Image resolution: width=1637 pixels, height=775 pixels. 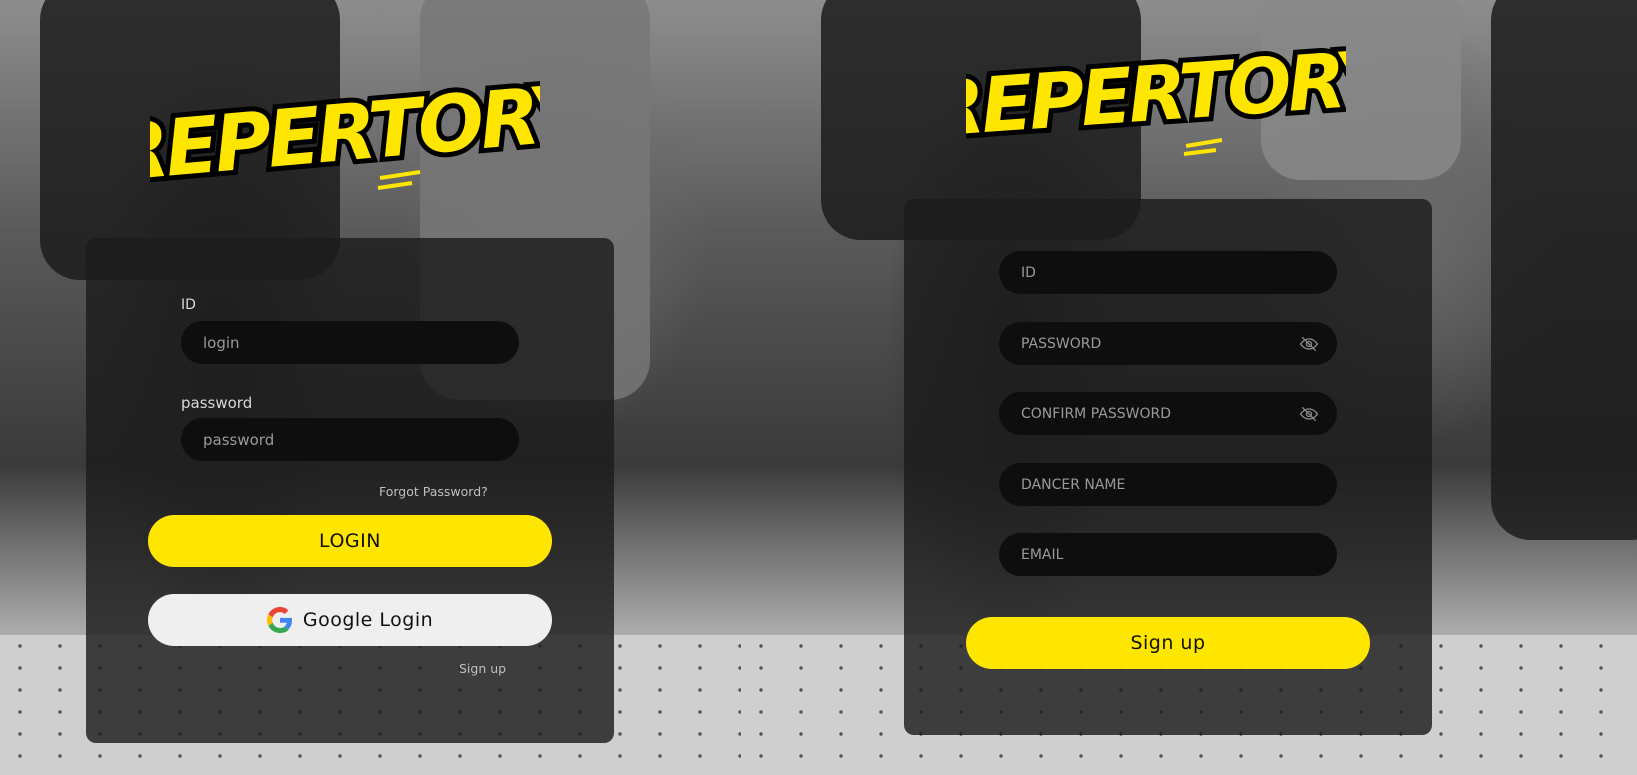 I want to click on signup-id-input: ID, so click(x=1168, y=272).